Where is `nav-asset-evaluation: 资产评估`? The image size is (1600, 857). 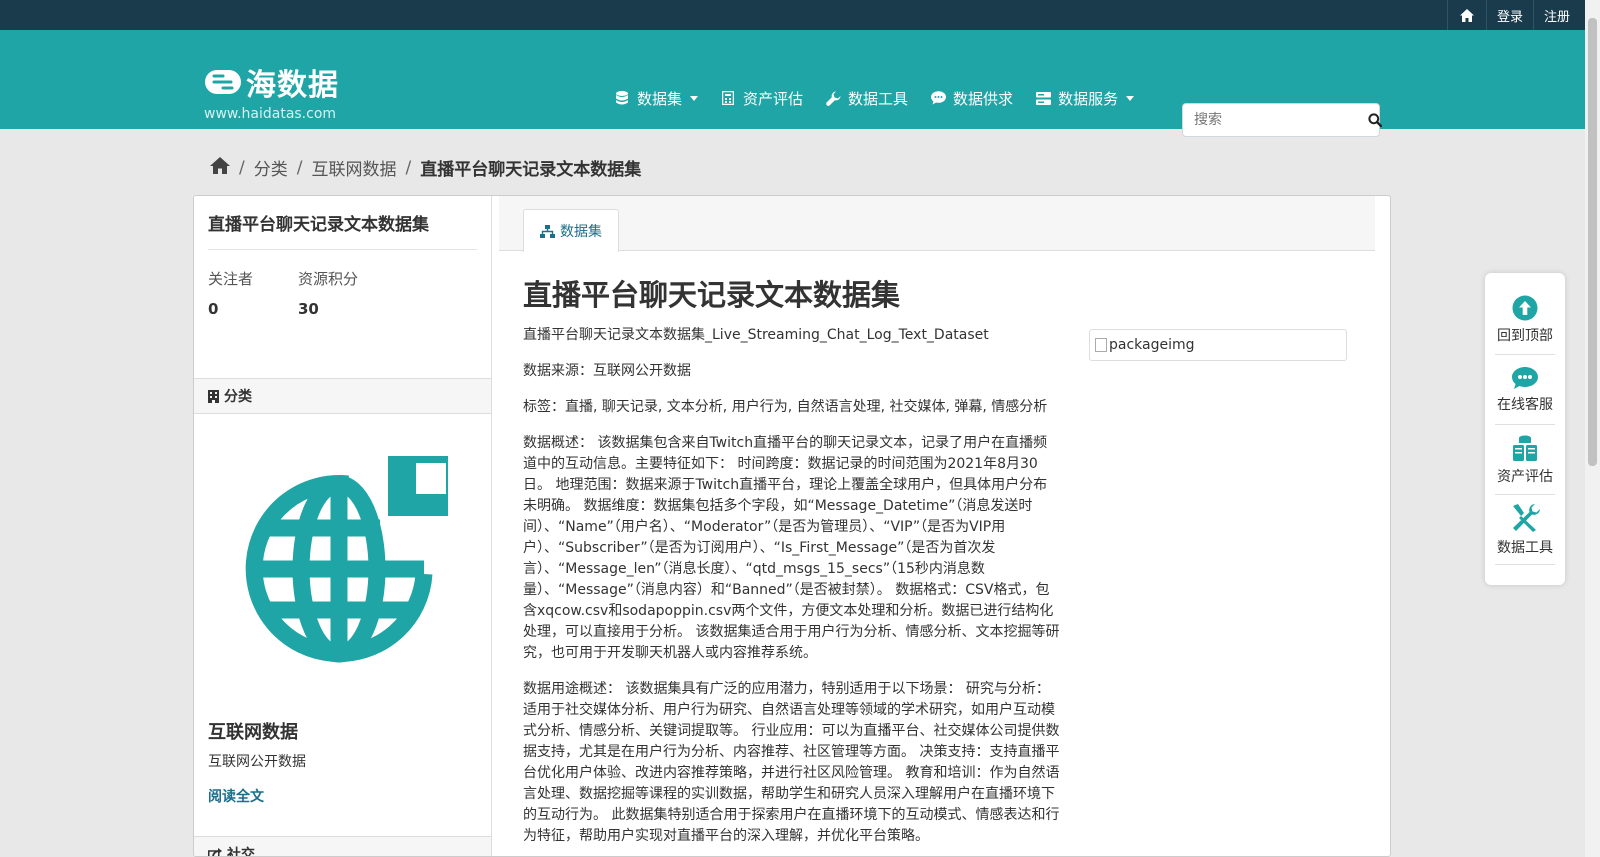 nav-asset-evaluation: 资产评估 is located at coordinates (761, 98).